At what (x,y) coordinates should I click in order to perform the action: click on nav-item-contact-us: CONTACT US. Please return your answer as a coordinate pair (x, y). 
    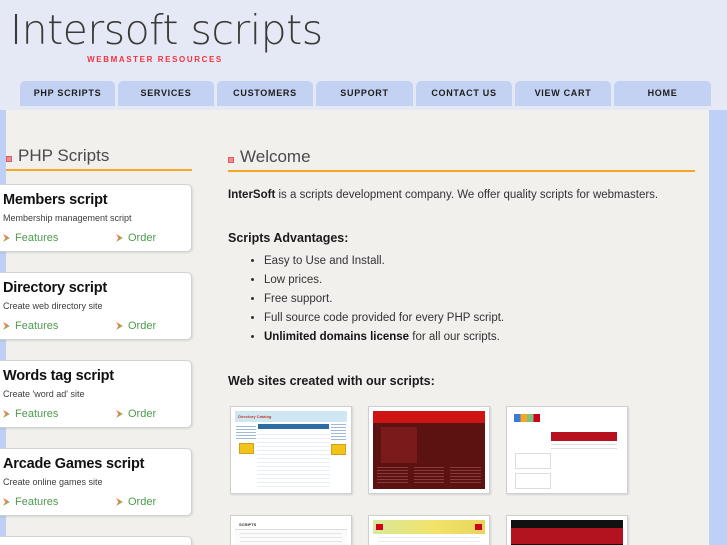
    Looking at the image, I should click on (464, 93).